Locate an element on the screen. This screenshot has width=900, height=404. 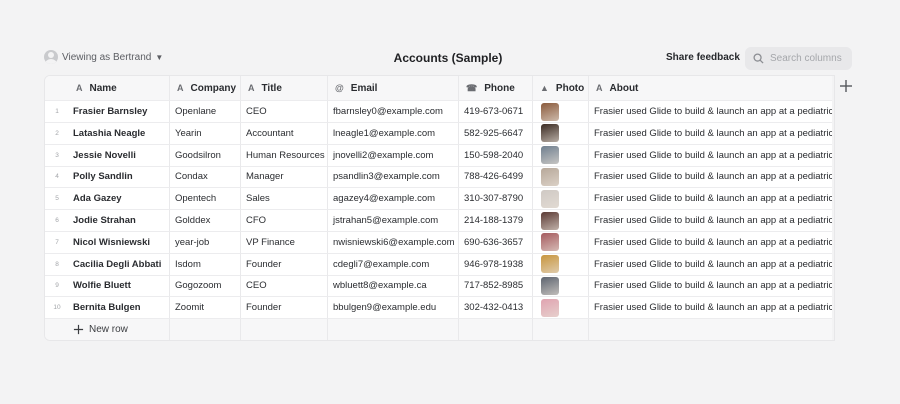
cell-email: bbulgen9@example.edu is located at coordinates (393, 308).